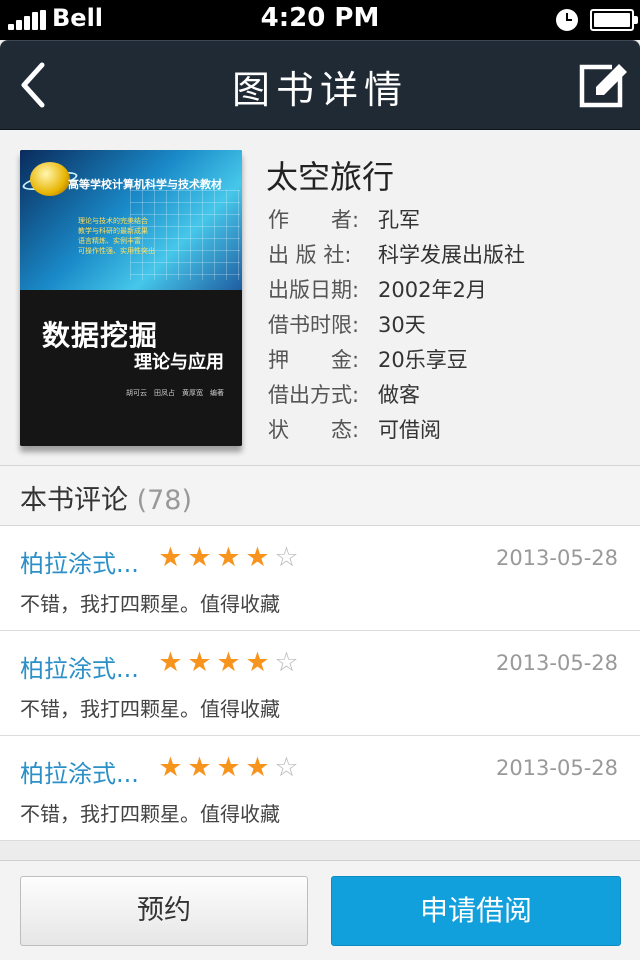 The image size is (640, 960). What do you see at coordinates (164, 500) in the screenshot?
I see `comments-count: (78)` at bounding box center [164, 500].